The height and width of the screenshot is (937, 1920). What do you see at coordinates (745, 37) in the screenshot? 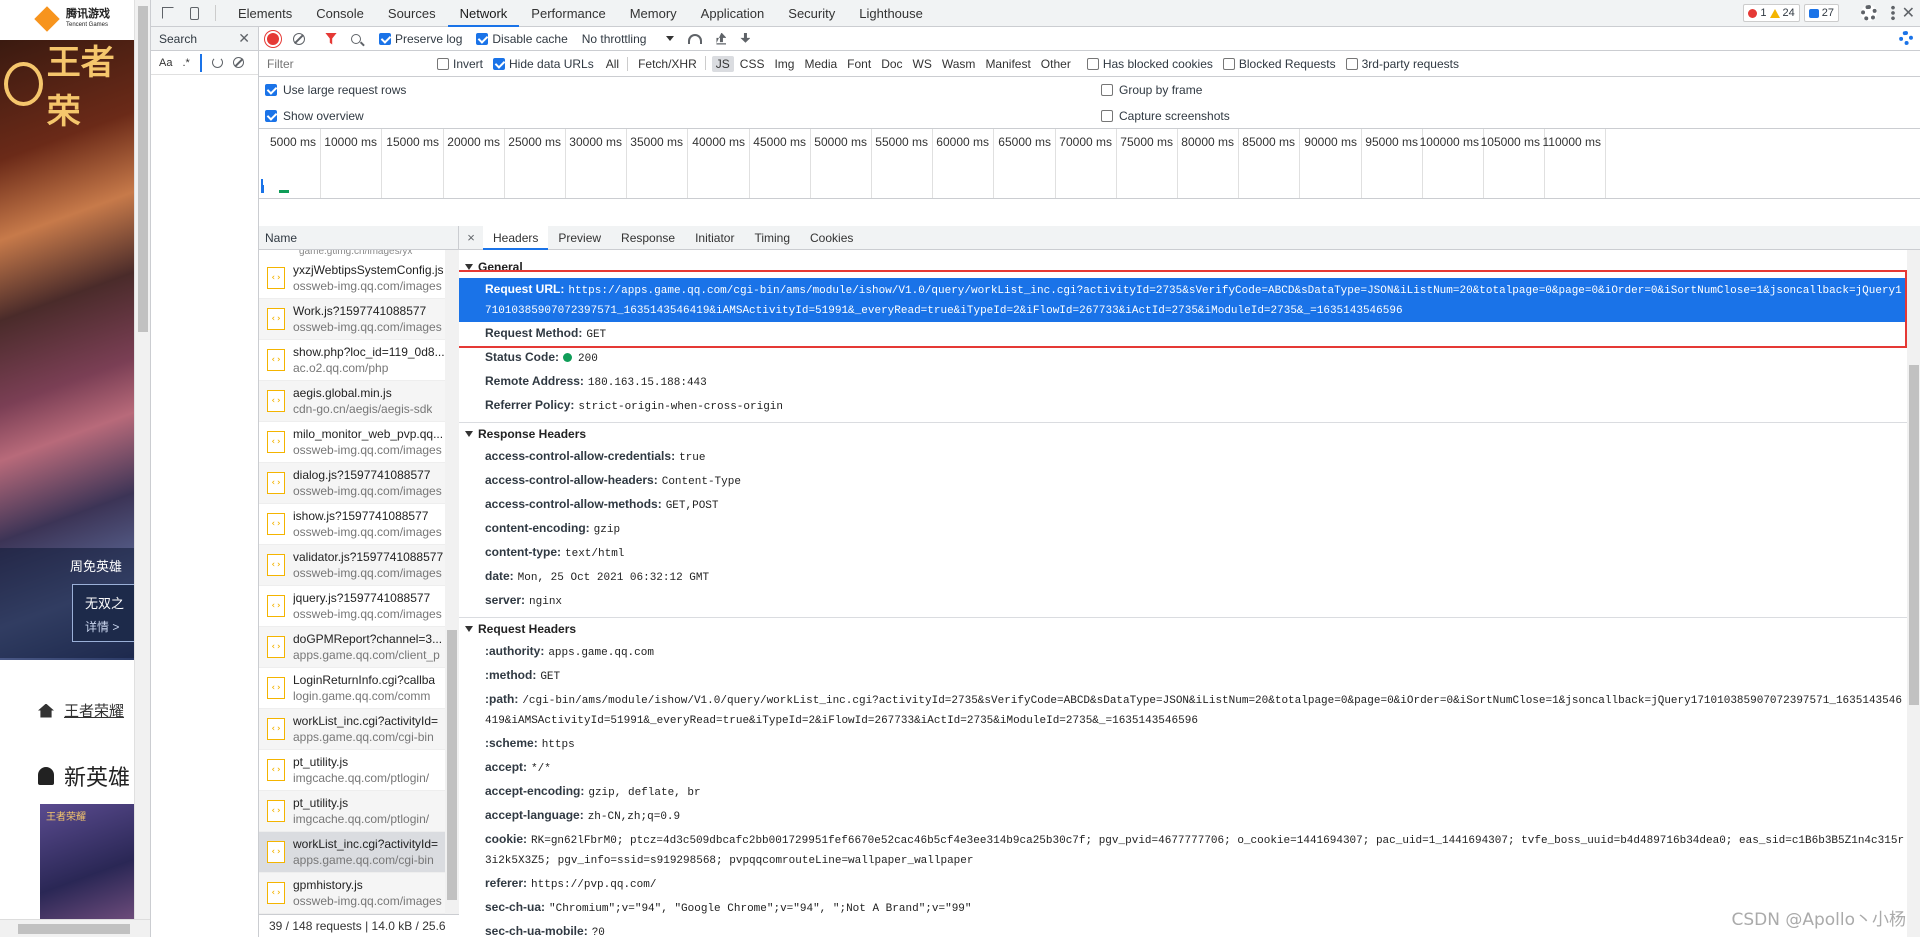
I see `export-har-icon` at bounding box center [745, 37].